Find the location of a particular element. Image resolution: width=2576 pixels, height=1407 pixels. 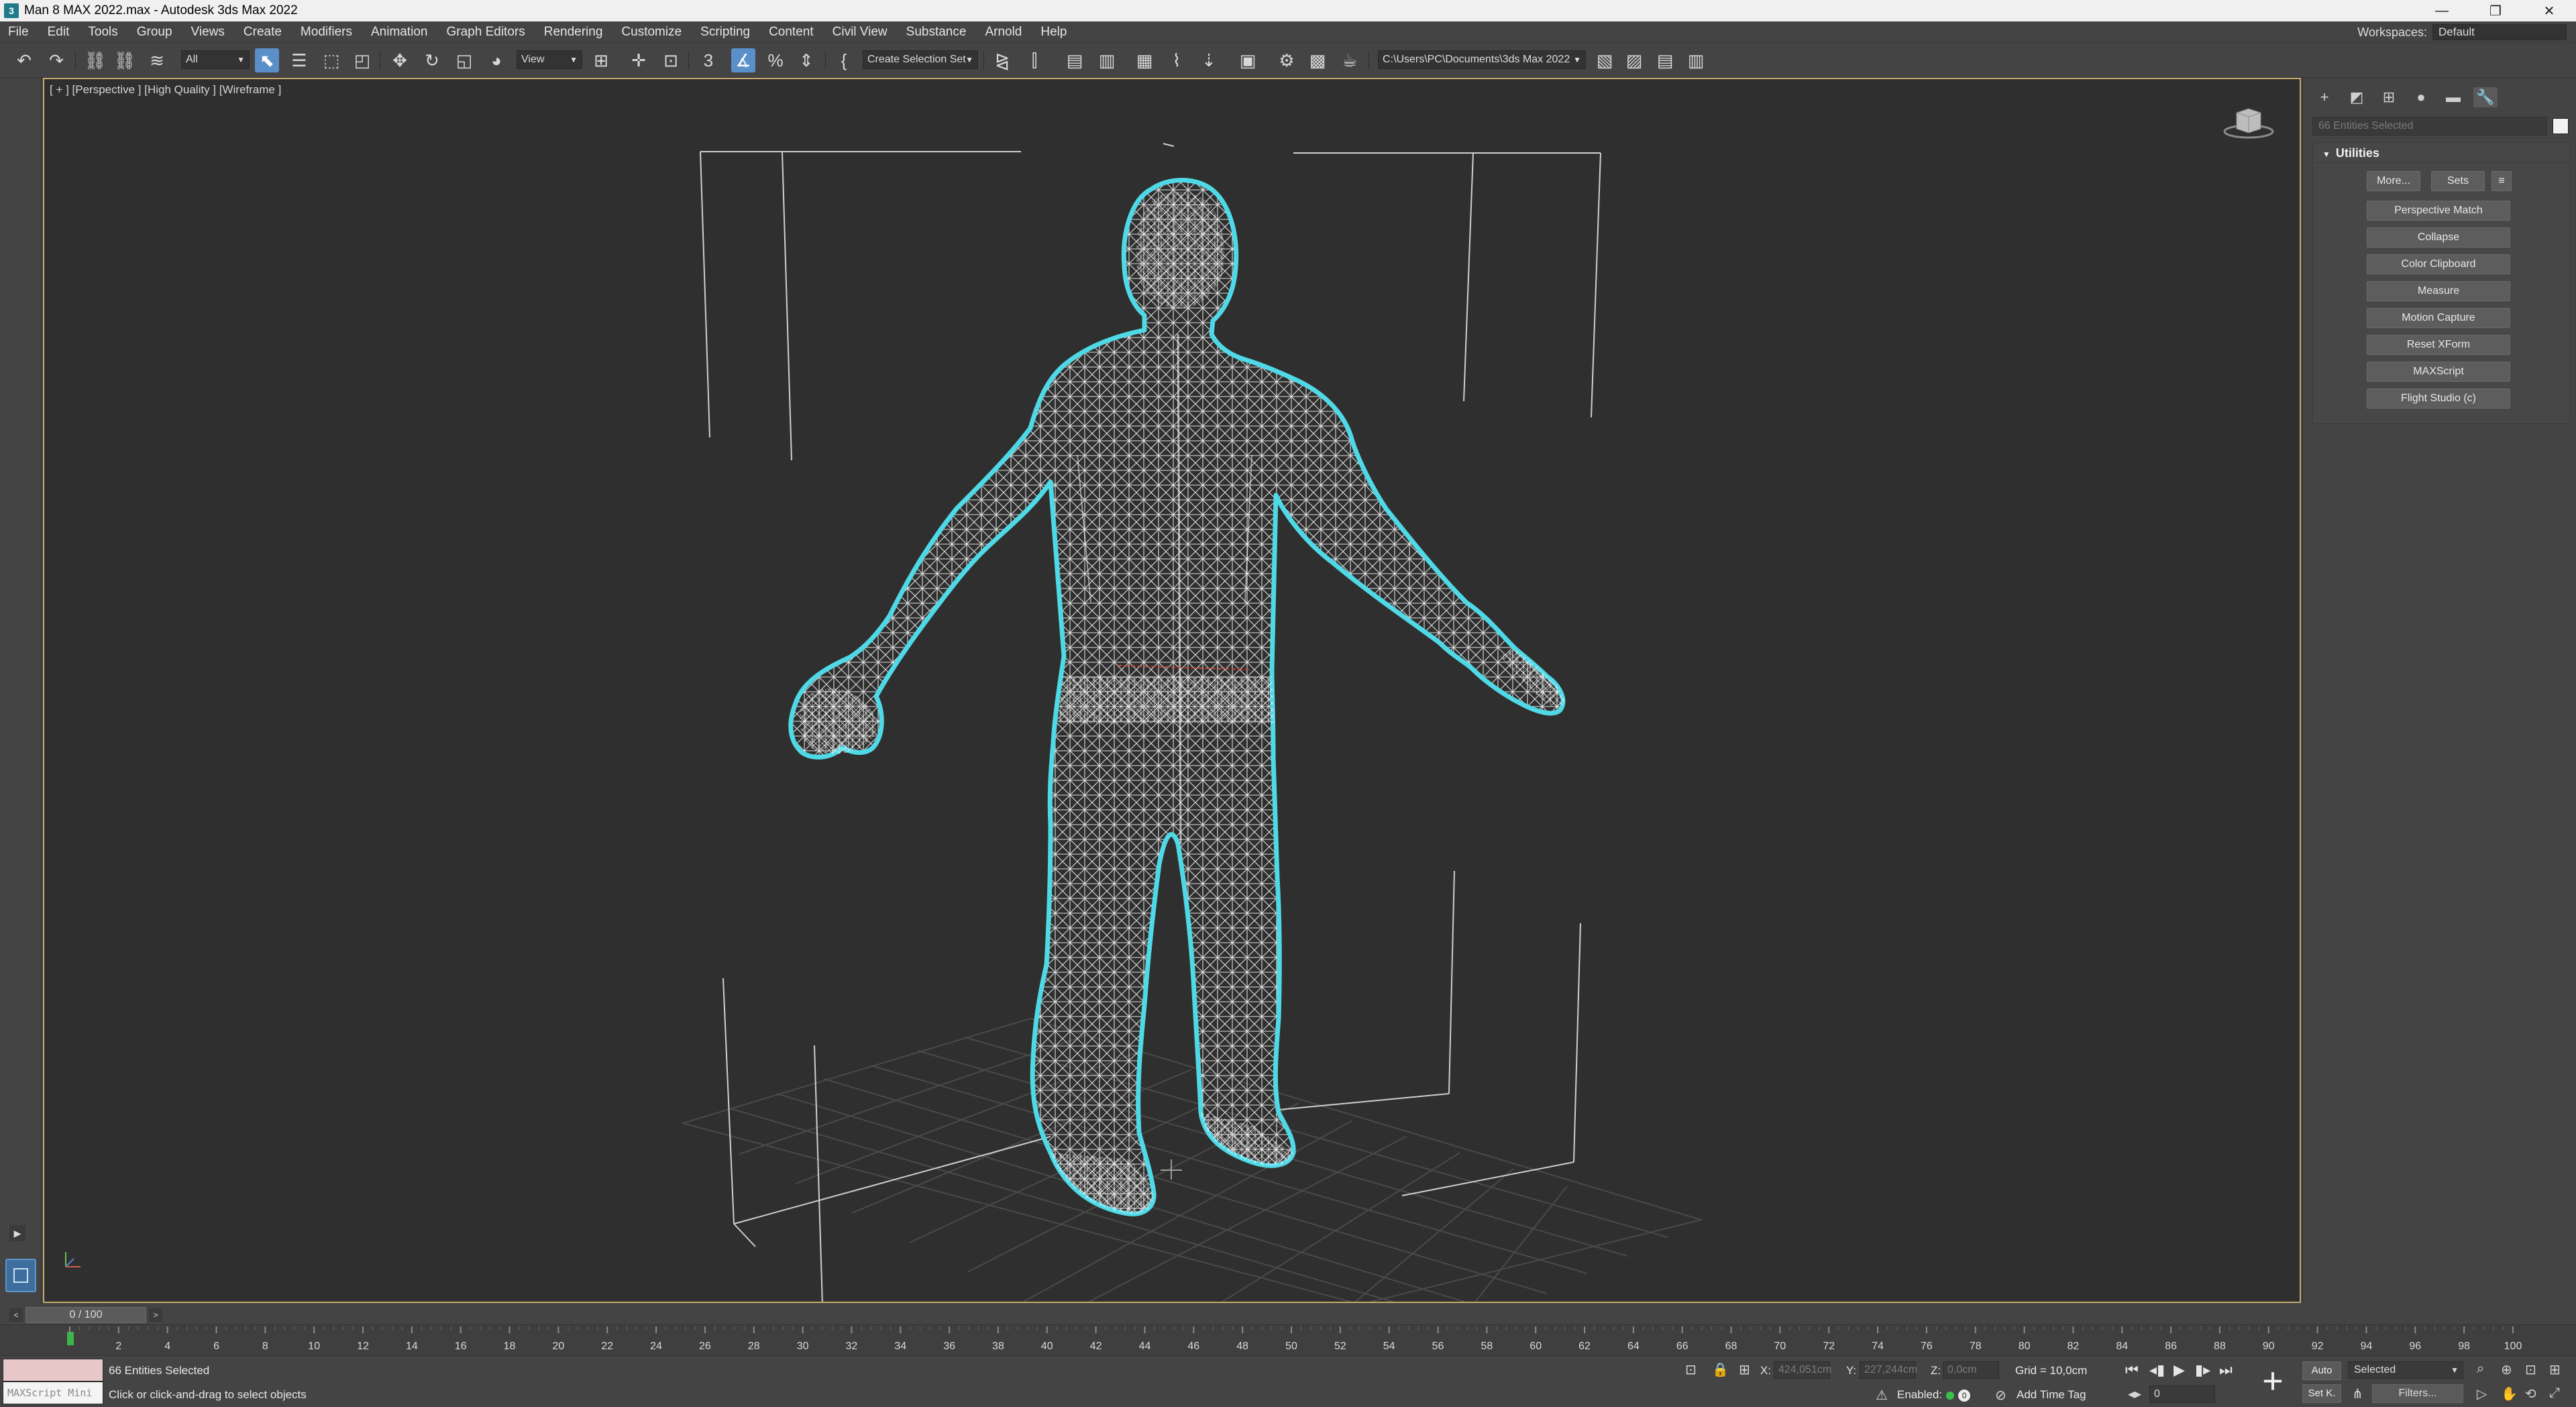

restore-button: ❐ is located at coordinates (2495, 10).